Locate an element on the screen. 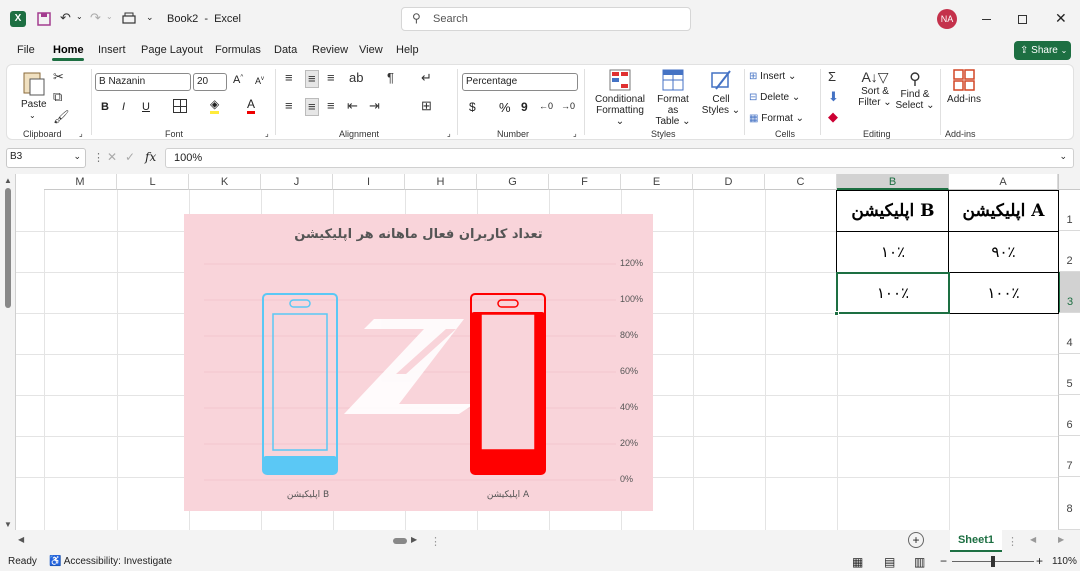 This screenshot has height=571, width=1080. align-bottom-icon: ≡ is located at coordinates (331, 78).